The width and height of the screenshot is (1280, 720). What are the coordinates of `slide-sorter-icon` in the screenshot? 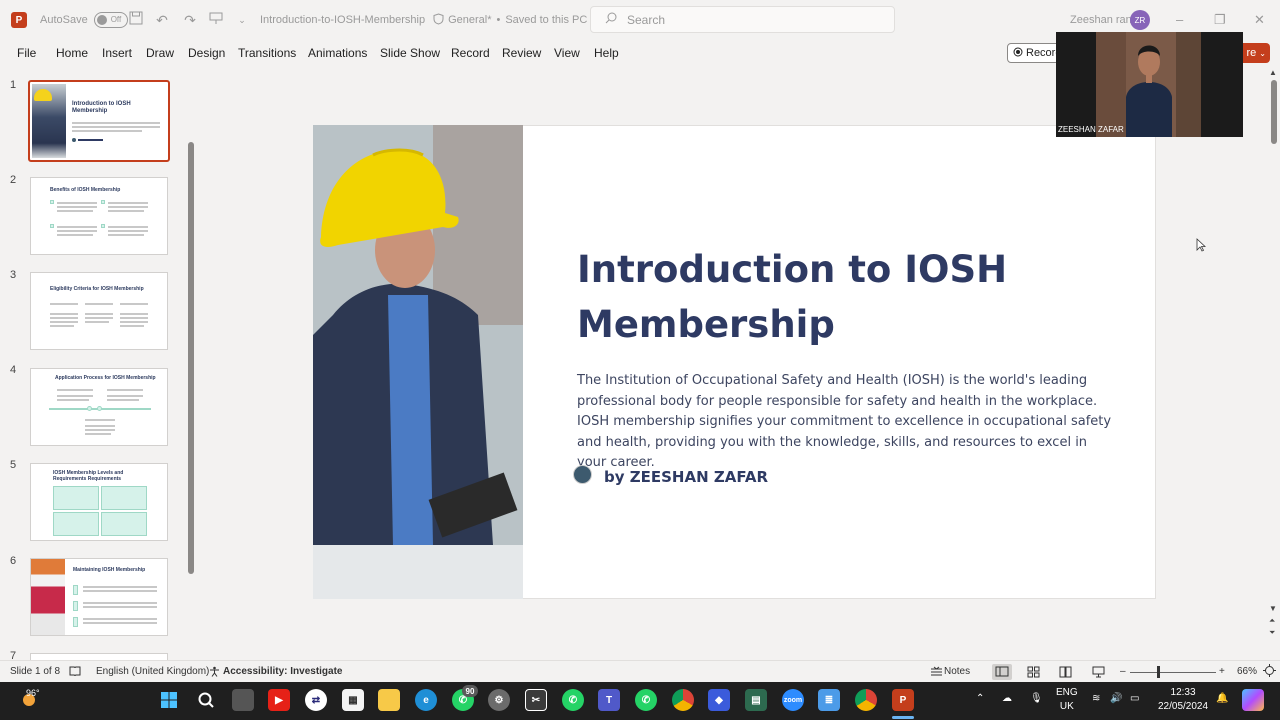 It's located at (1033, 673).